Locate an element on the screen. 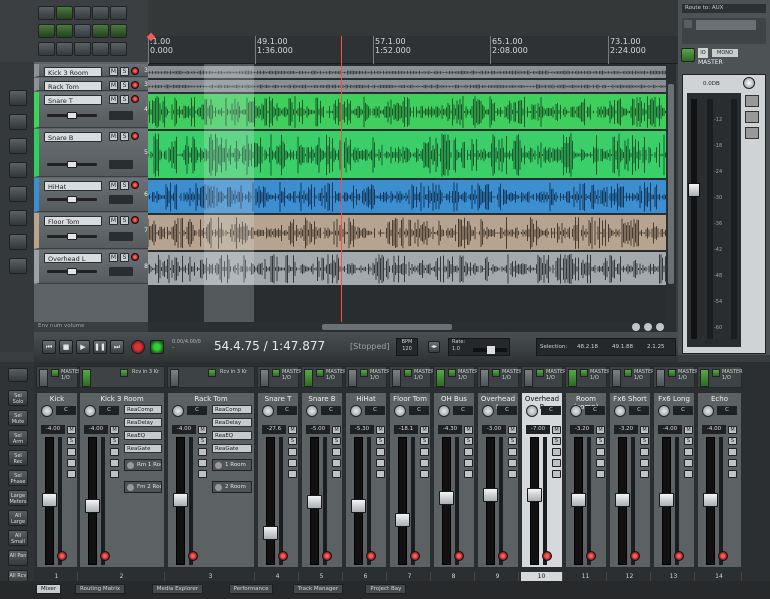 The width and height of the screenshot is (770, 599). docker-tab: Track Manager is located at coordinates (318, 589).